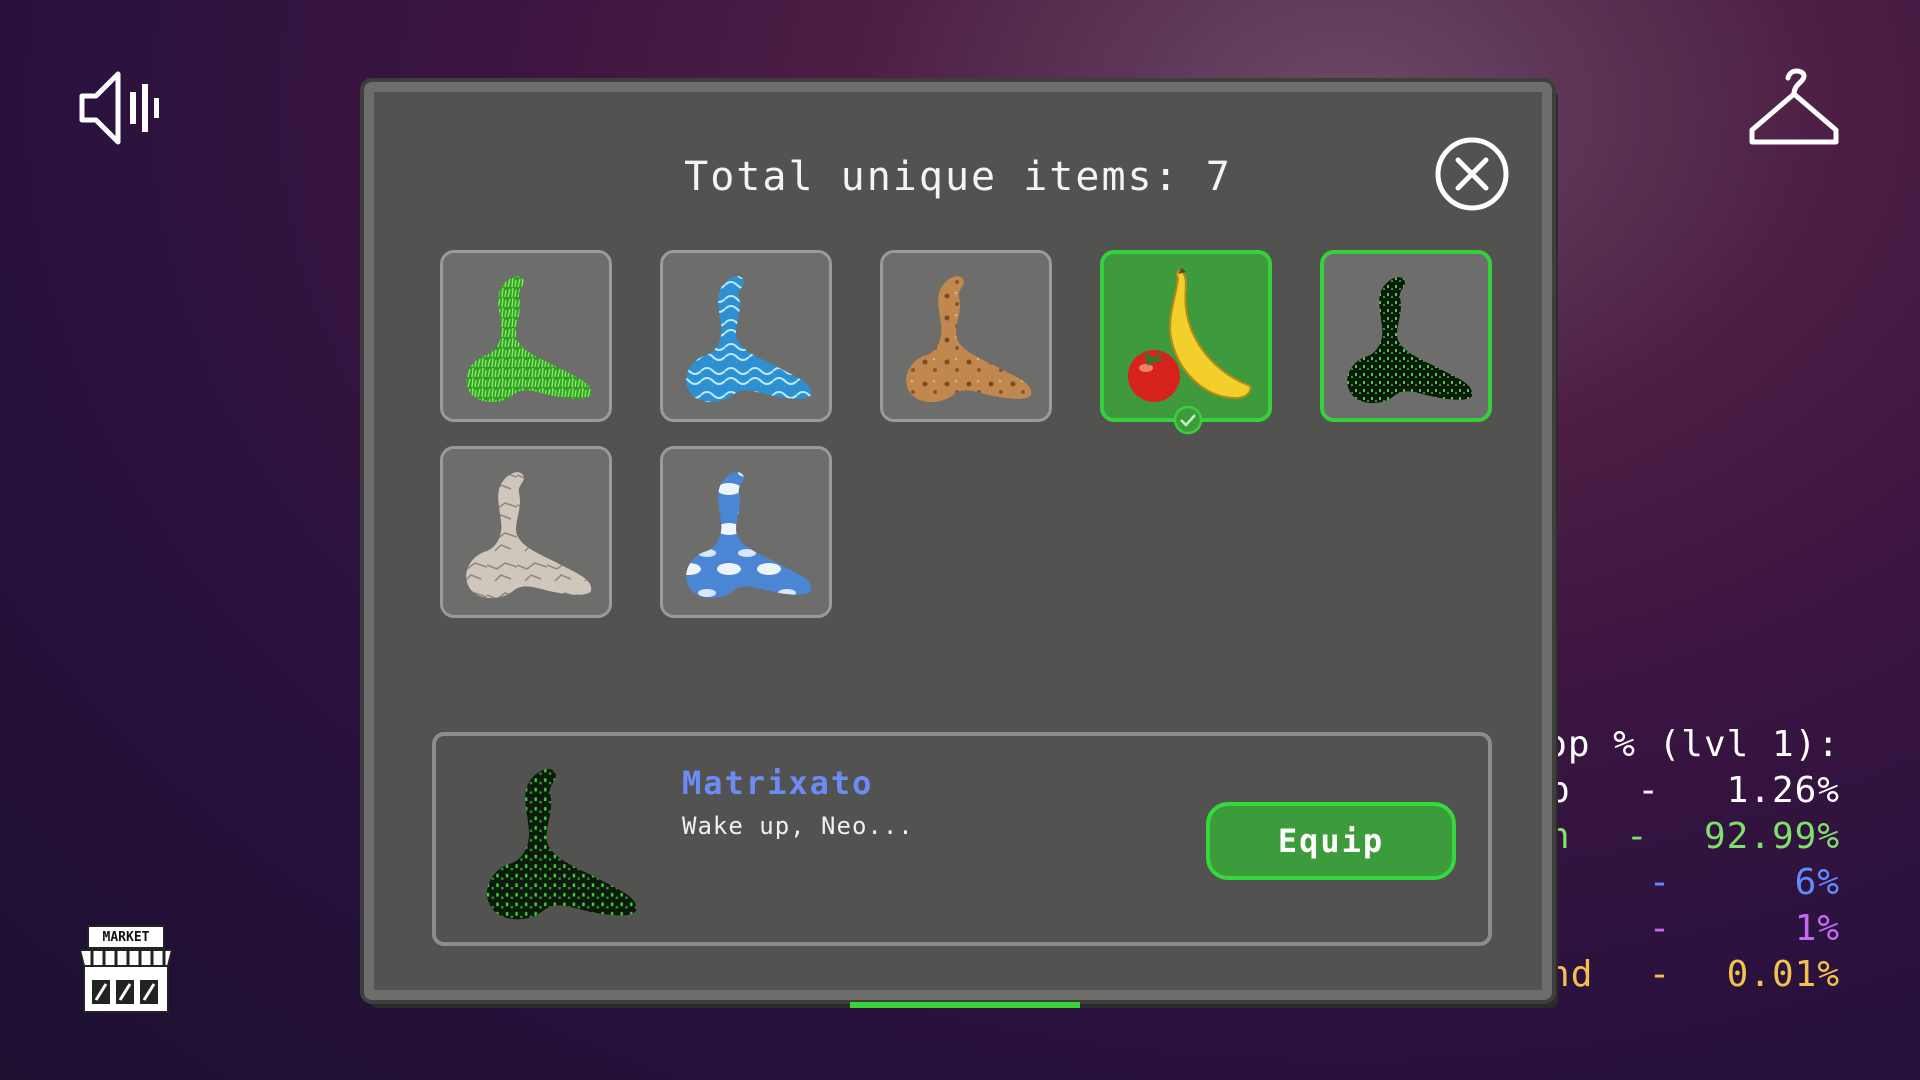 The height and width of the screenshot is (1080, 1920). Describe the element at coordinates (1817, 882) in the screenshot. I see `drop-rate-value: 6%` at that location.